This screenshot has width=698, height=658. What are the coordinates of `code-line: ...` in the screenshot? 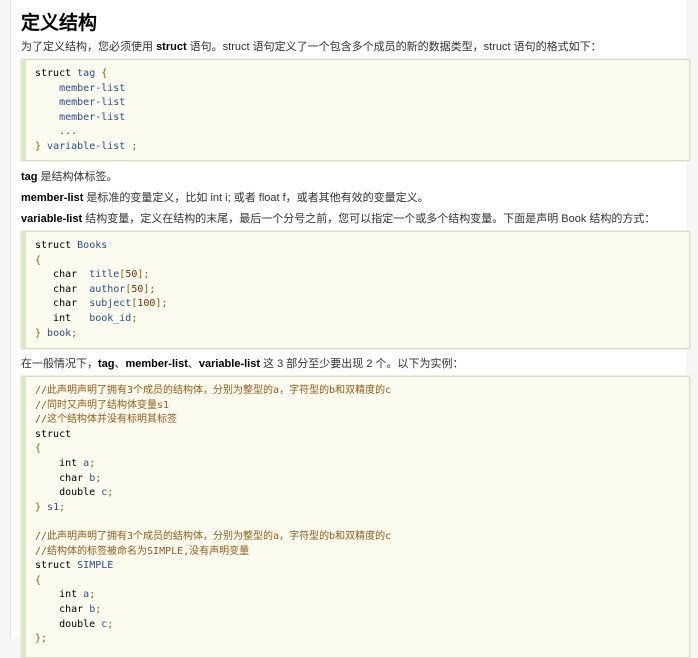 It's located at (362, 132).